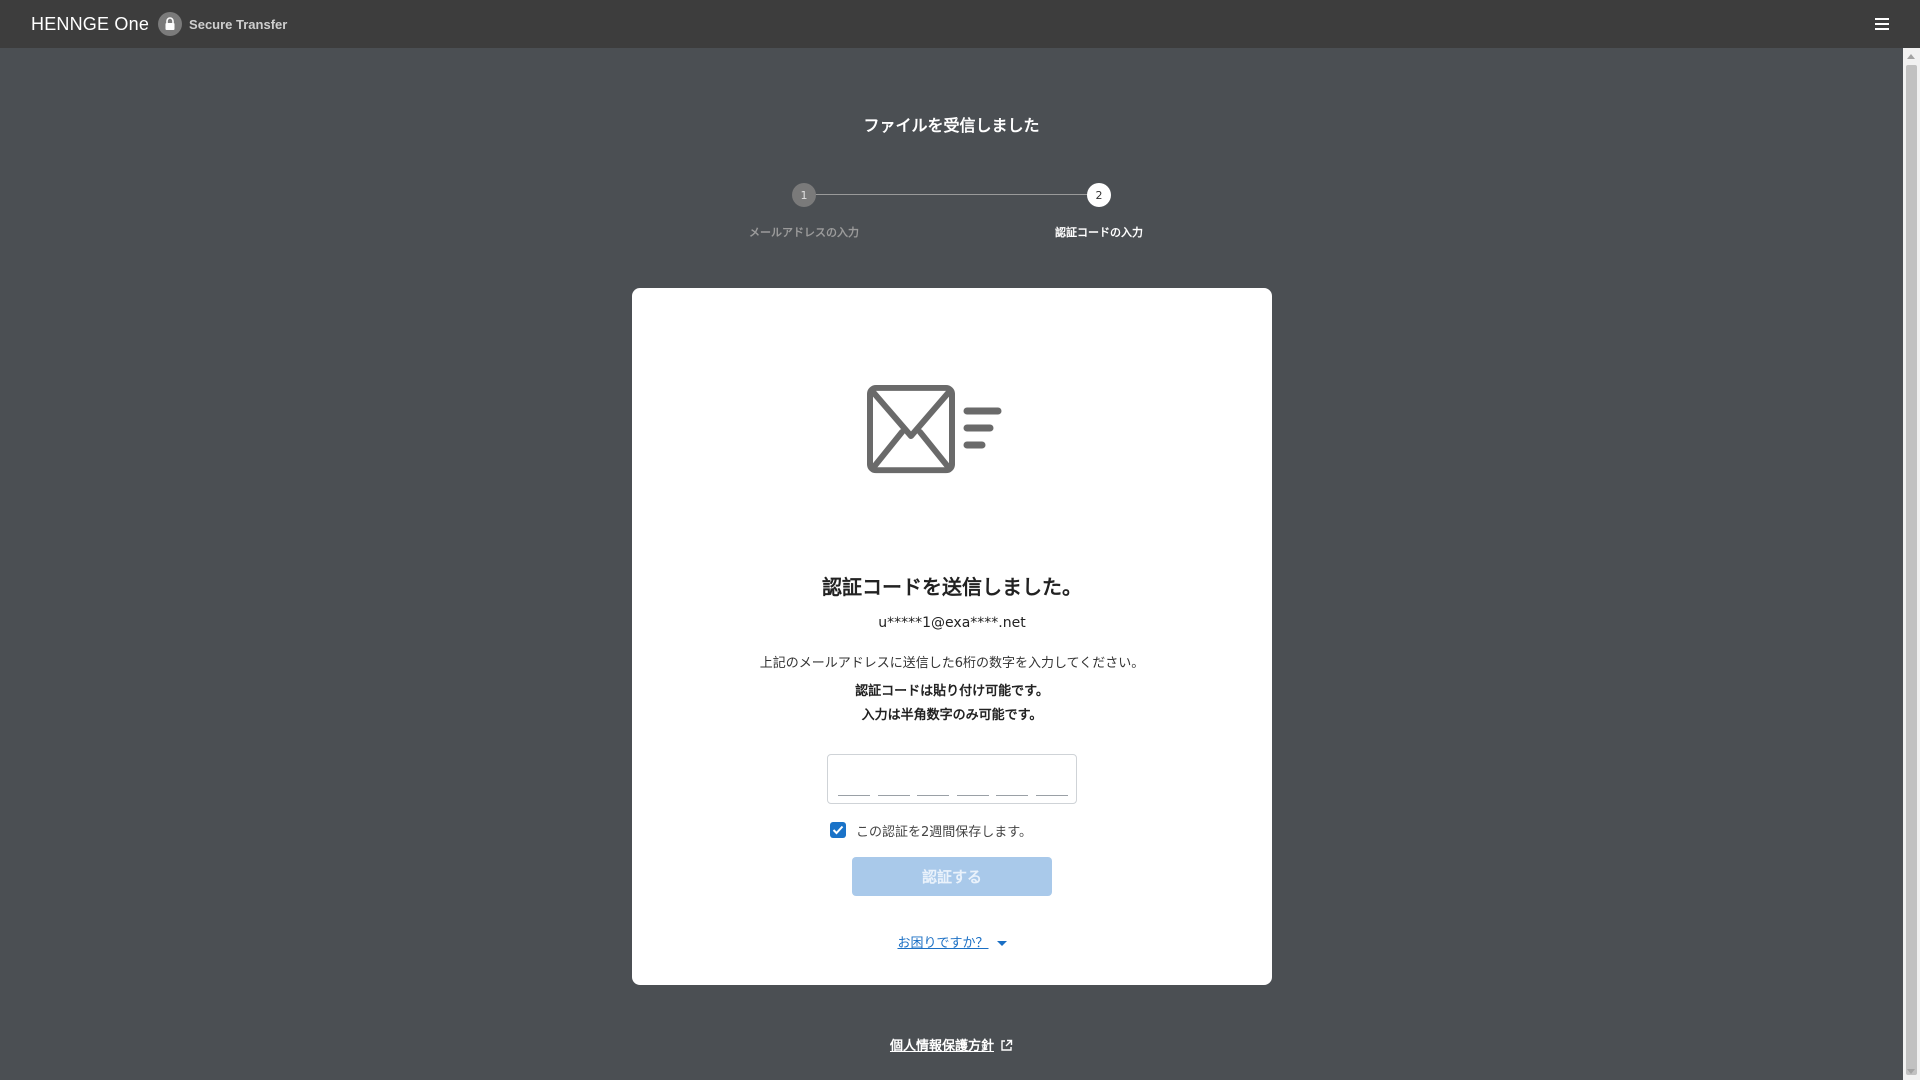 Image resolution: width=1920 pixels, height=1080 pixels. I want to click on help-link-label: お困りですか？, so click(943, 943).